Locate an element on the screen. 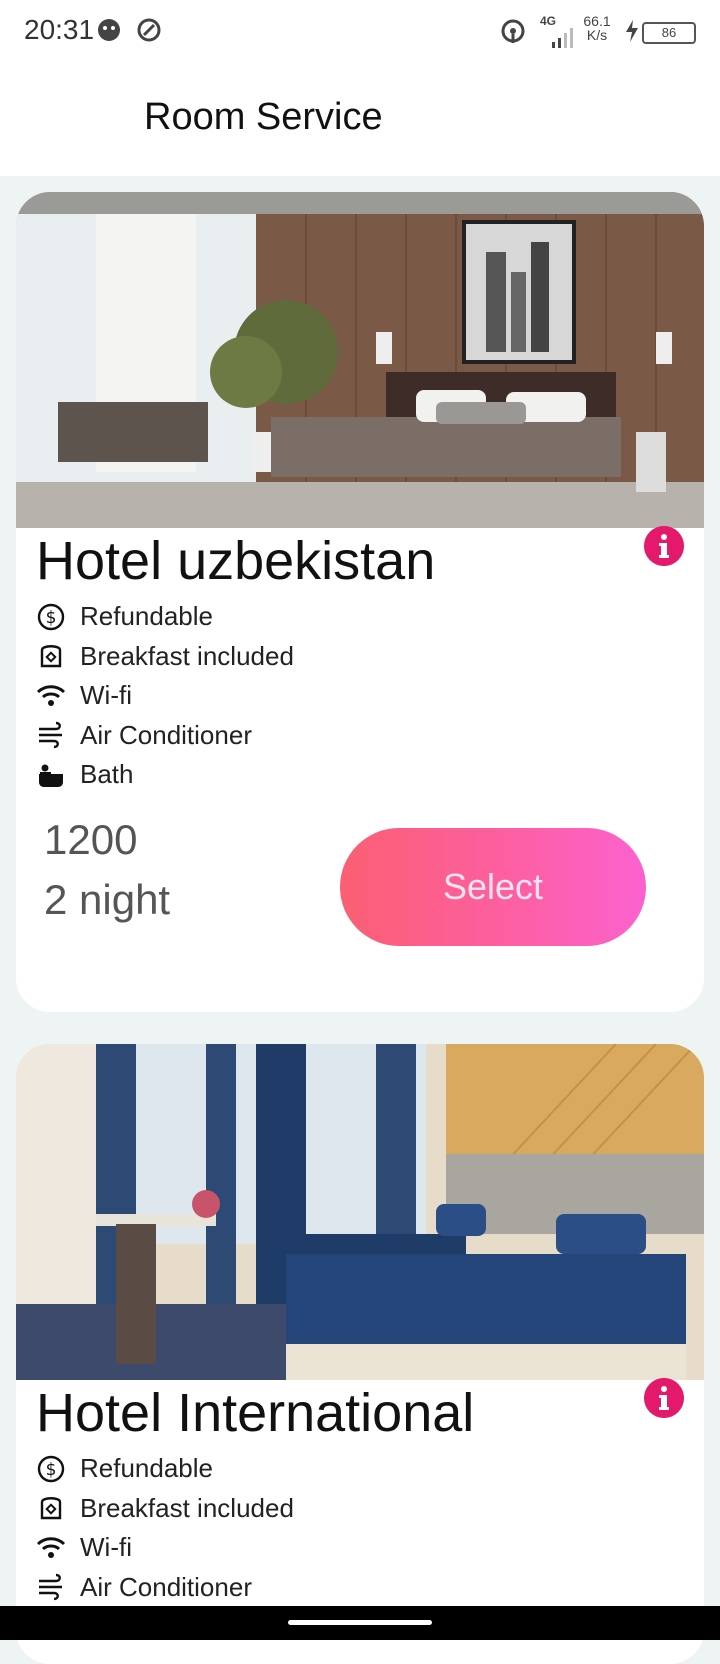 The width and height of the screenshot is (720, 1664). charging-icon is located at coordinates (632, 31).